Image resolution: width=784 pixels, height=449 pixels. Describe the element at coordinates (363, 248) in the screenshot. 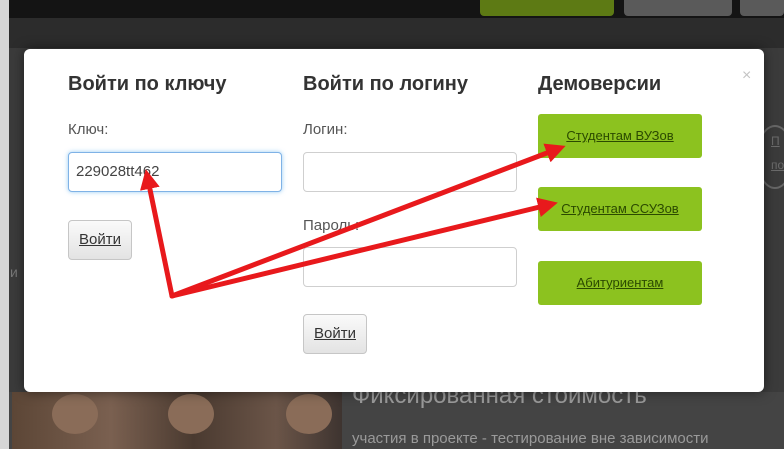

I see `arrow-to-college-demo` at that location.